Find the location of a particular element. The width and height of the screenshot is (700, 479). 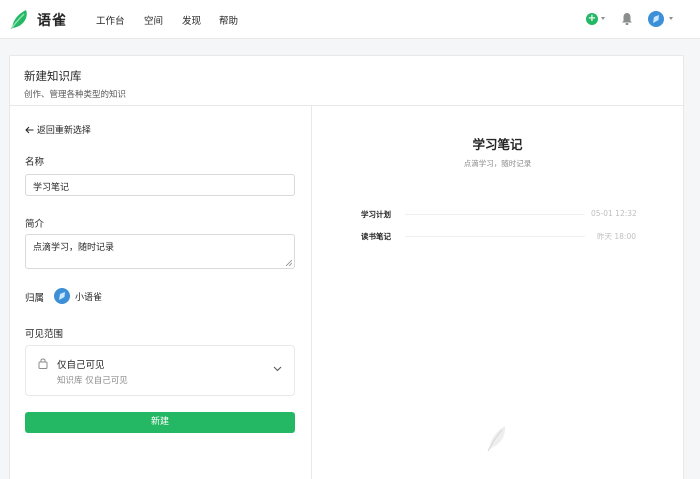

intro-text: 点滴学习，随时记录 is located at coordinates (74, 248).